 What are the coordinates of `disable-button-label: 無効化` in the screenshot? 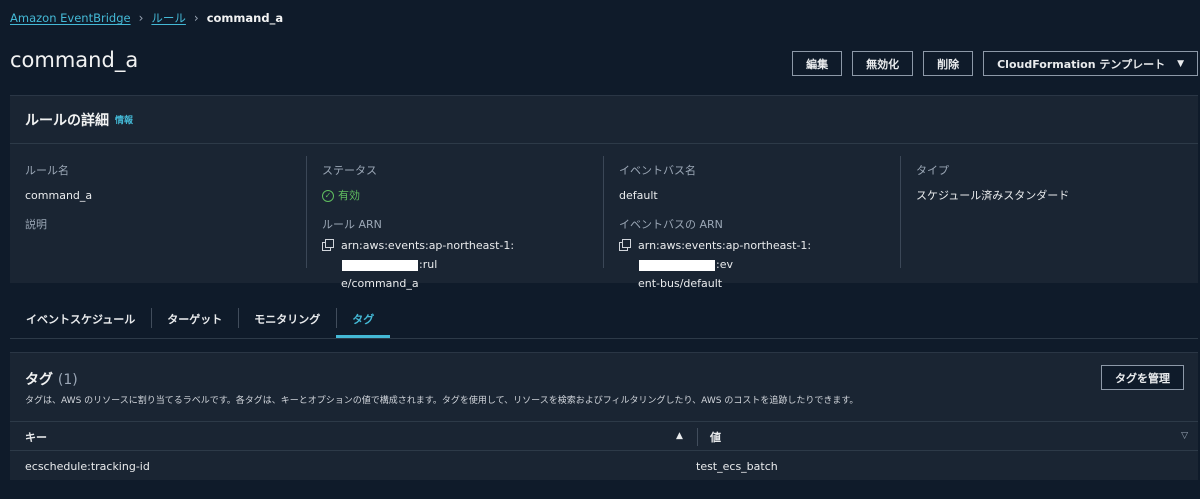 It's located at (883, 64).